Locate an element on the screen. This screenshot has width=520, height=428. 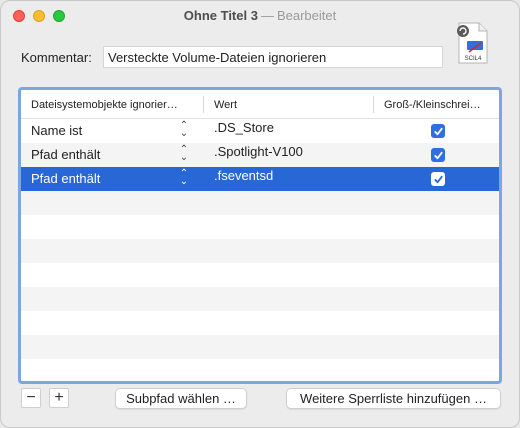
remove-row-button: − is located at coordinates (31, 398).